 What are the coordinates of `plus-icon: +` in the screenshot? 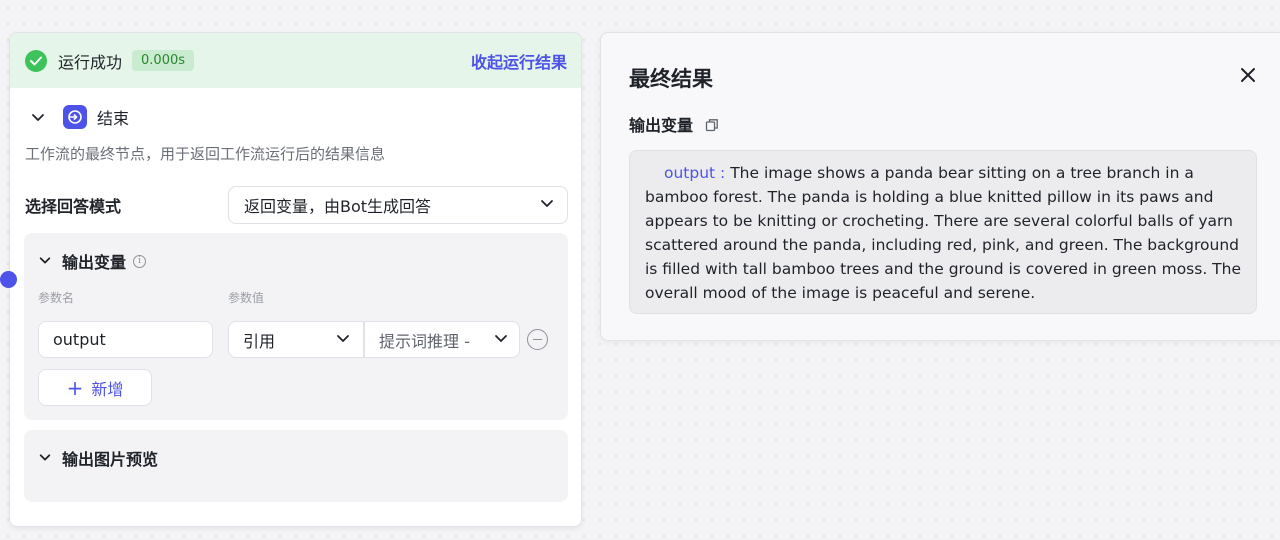 It's located at (75, 387).